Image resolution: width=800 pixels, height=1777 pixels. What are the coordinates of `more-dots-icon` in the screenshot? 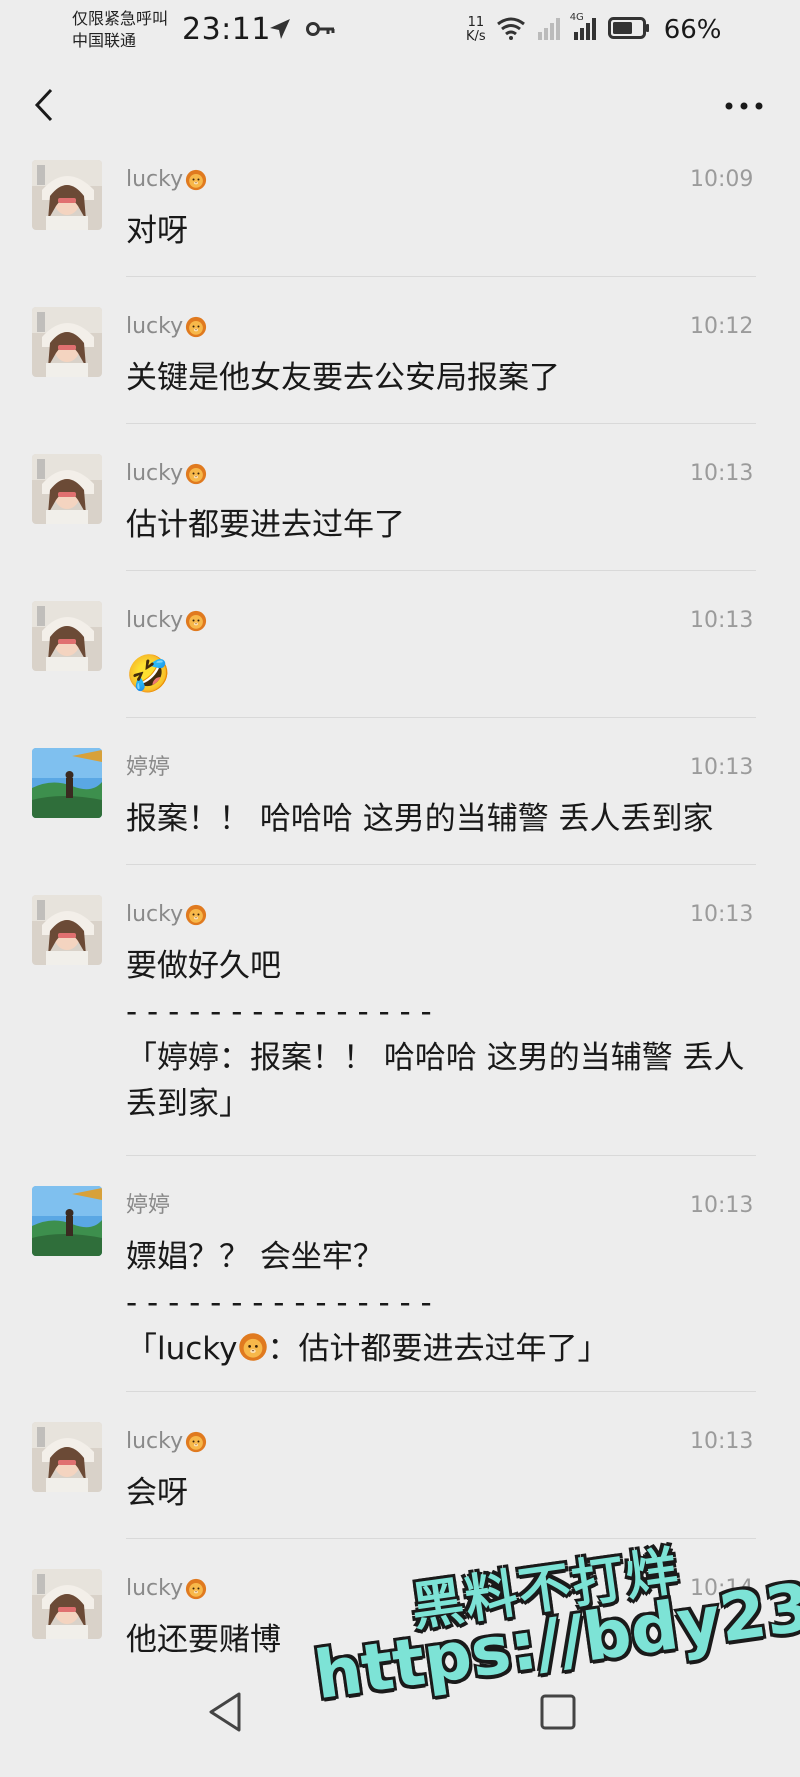 It's located at (744, 106).